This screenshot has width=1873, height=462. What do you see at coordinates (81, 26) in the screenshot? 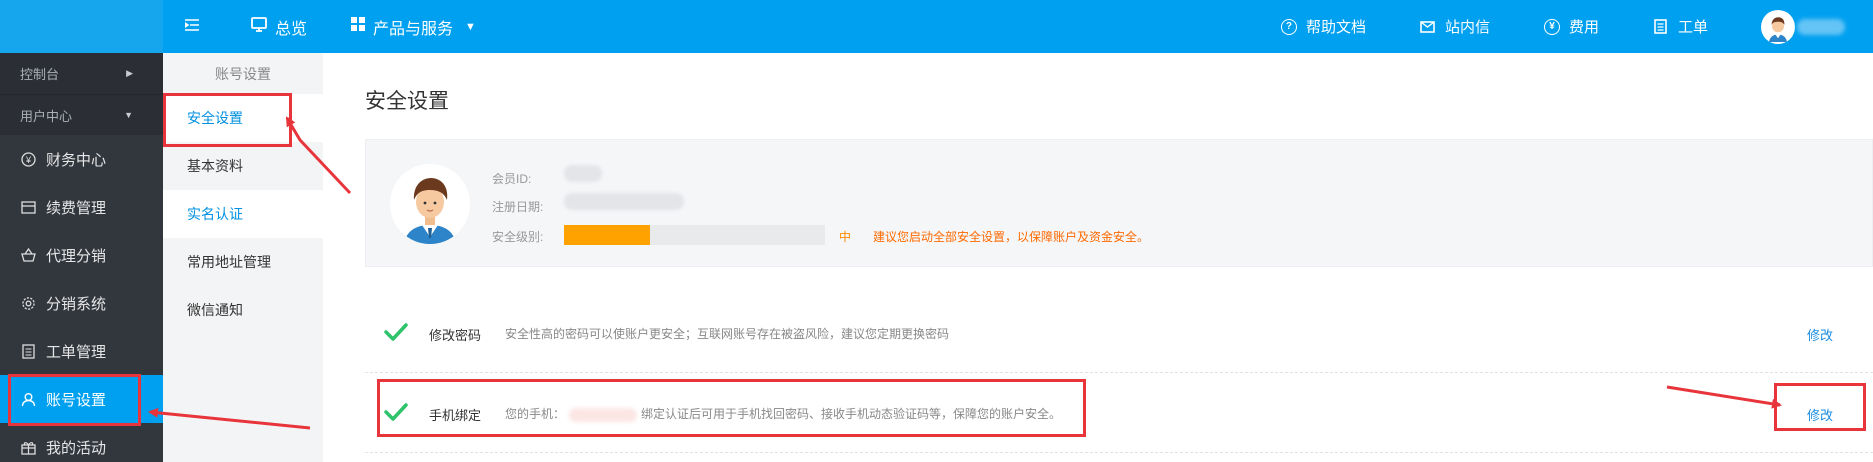
I see `brand-area` at bounding box center [81, 26].